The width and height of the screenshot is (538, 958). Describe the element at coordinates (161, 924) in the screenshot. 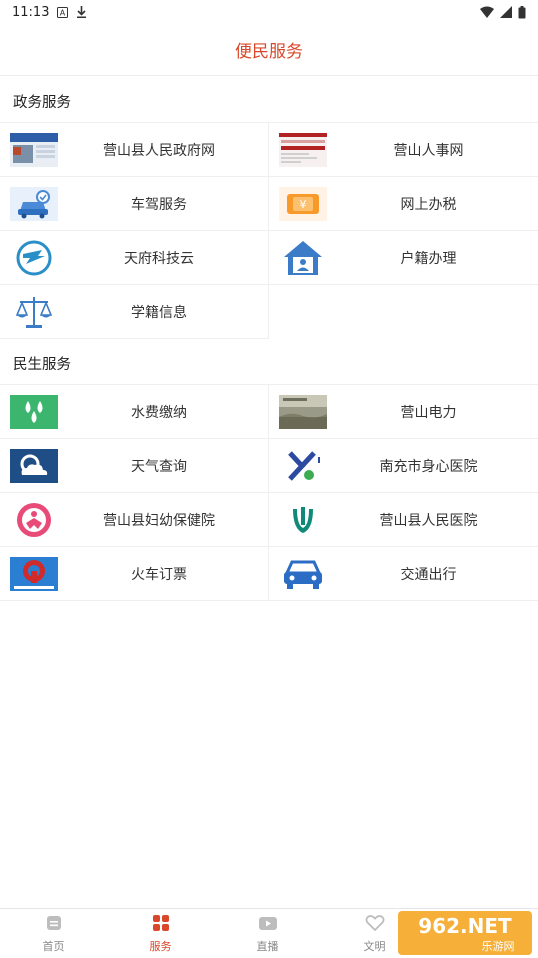

I see `grid-services-icon` at that location.